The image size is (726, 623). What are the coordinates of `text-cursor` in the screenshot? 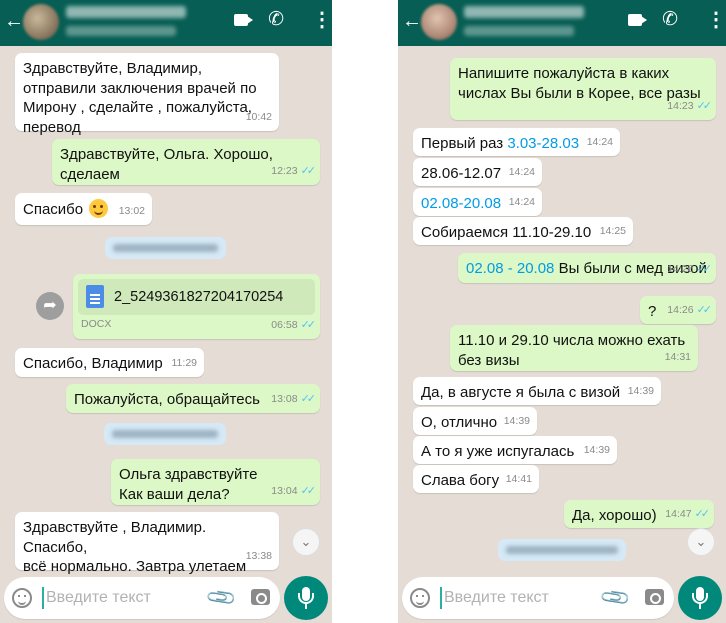 It's located at (441, 598).